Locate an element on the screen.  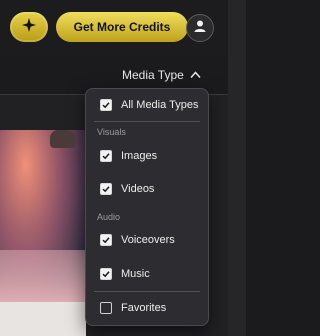
option-images: Images is located at coordinates (147, 156).